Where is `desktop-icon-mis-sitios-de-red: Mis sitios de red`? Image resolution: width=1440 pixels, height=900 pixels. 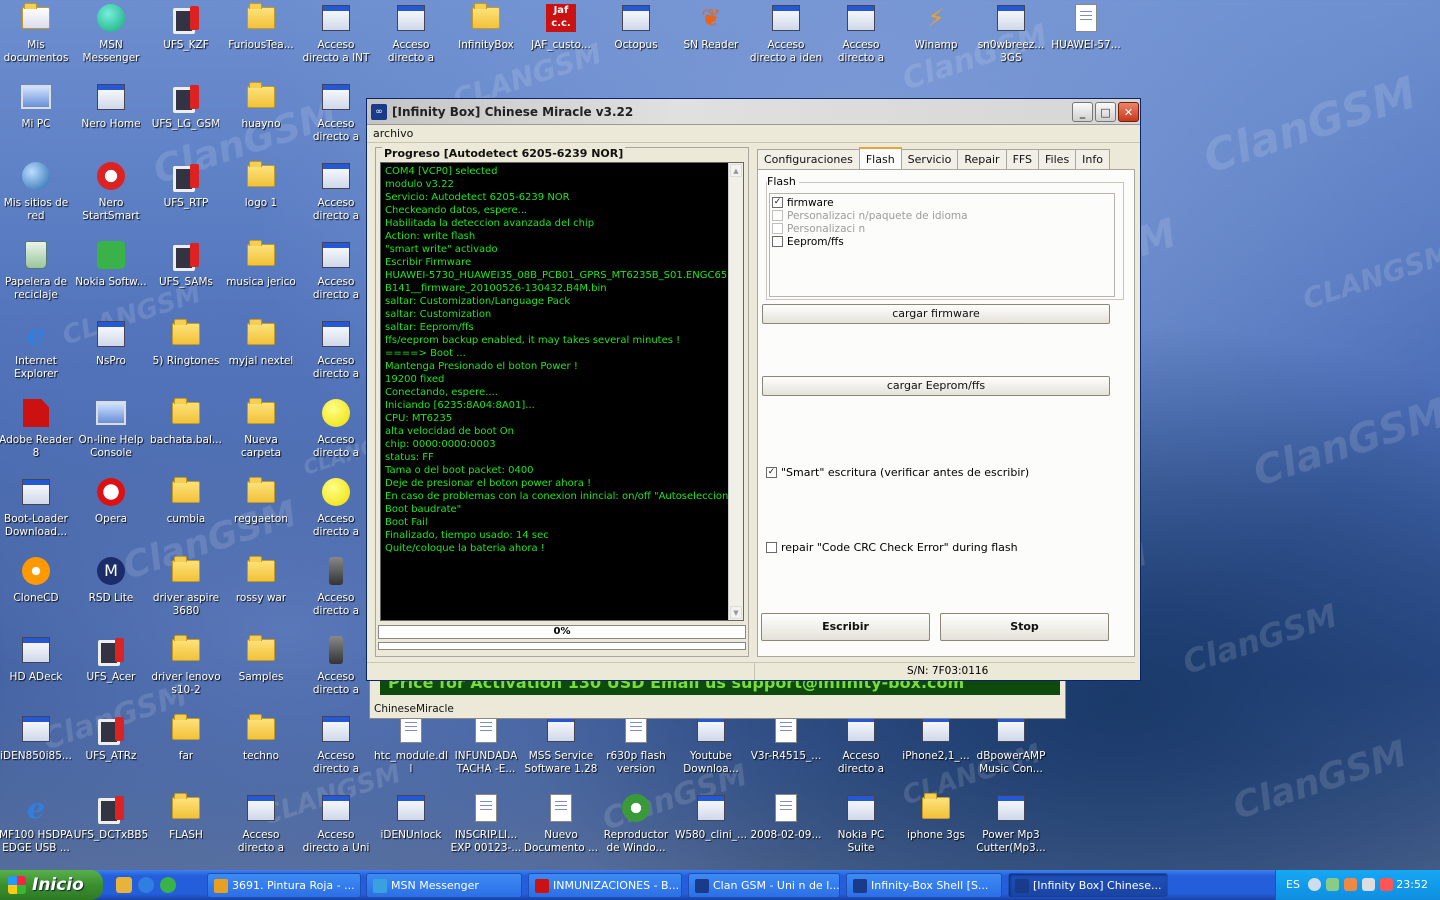
desktop-icon-mis-sitios-de-red: Mis sitios de red is located at coordinates (37, 197).